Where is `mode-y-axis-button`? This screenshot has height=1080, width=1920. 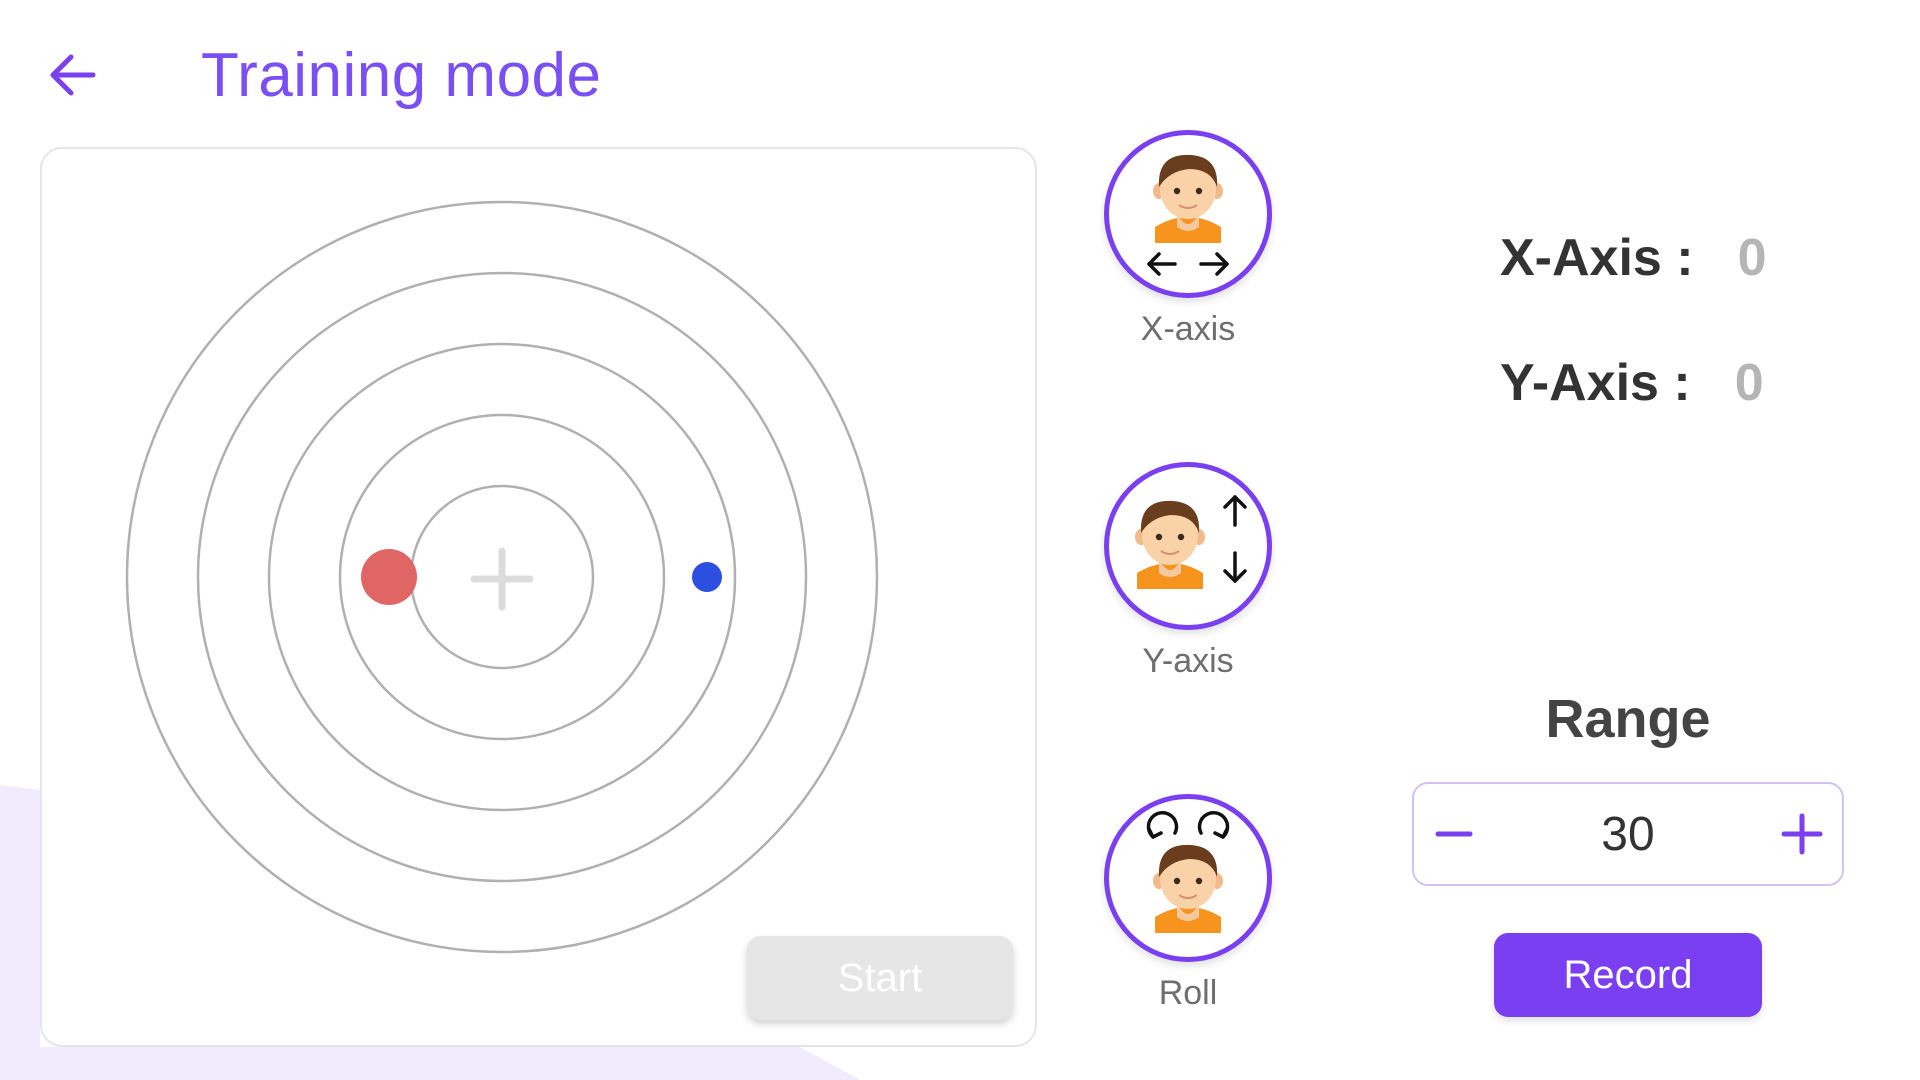
mode-y-axis-button is located at coordinates (1188, 546).